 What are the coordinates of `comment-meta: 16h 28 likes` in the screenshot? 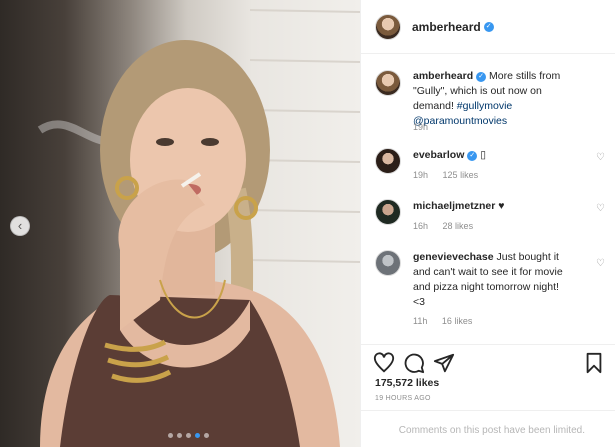 It's located at (449, 226).